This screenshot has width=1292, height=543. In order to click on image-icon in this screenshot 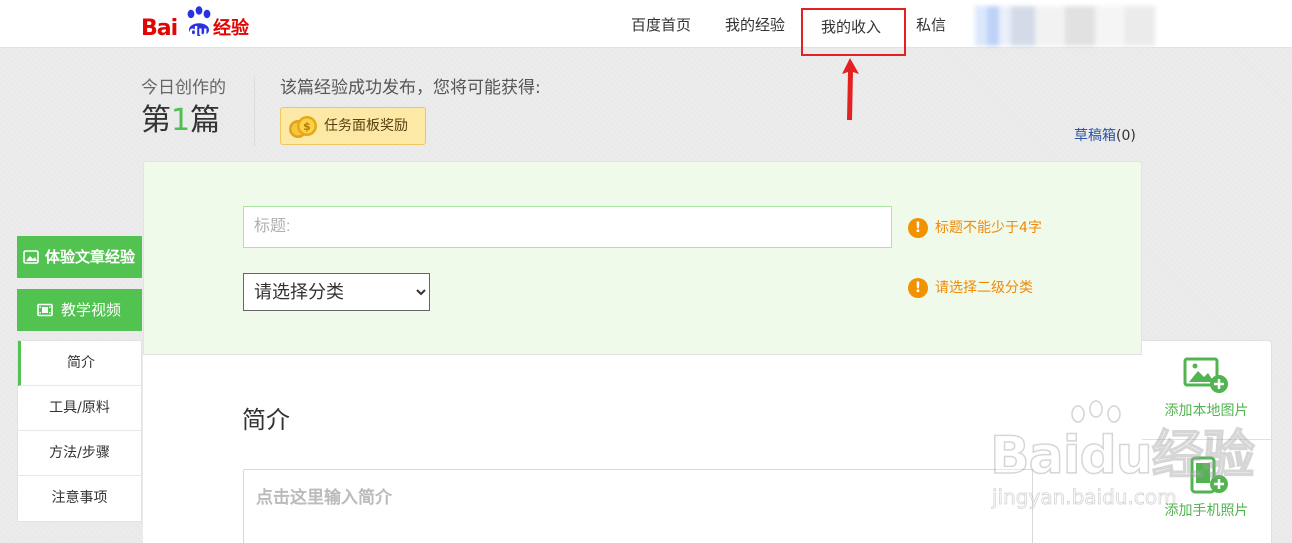, I will do `click(31, 257)`.